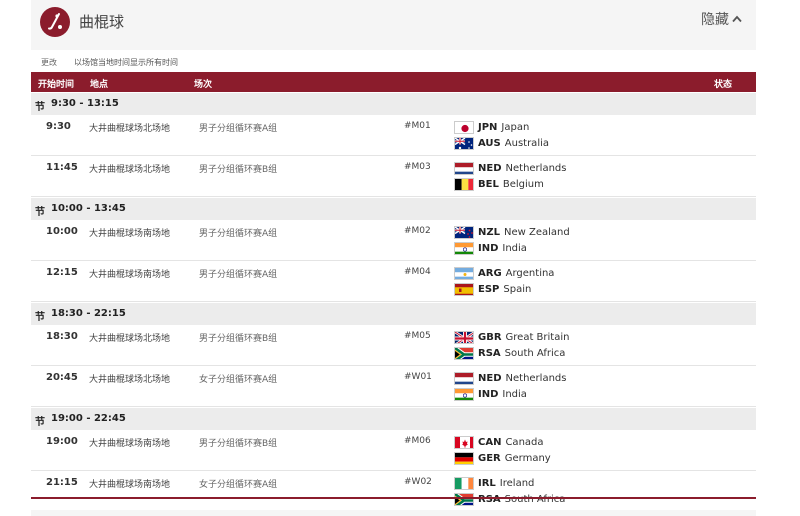 The image size is (800, 516). Describe the element at coordinates (517, 483) in the screenshot. I see `team-name: Ireland` at that location.